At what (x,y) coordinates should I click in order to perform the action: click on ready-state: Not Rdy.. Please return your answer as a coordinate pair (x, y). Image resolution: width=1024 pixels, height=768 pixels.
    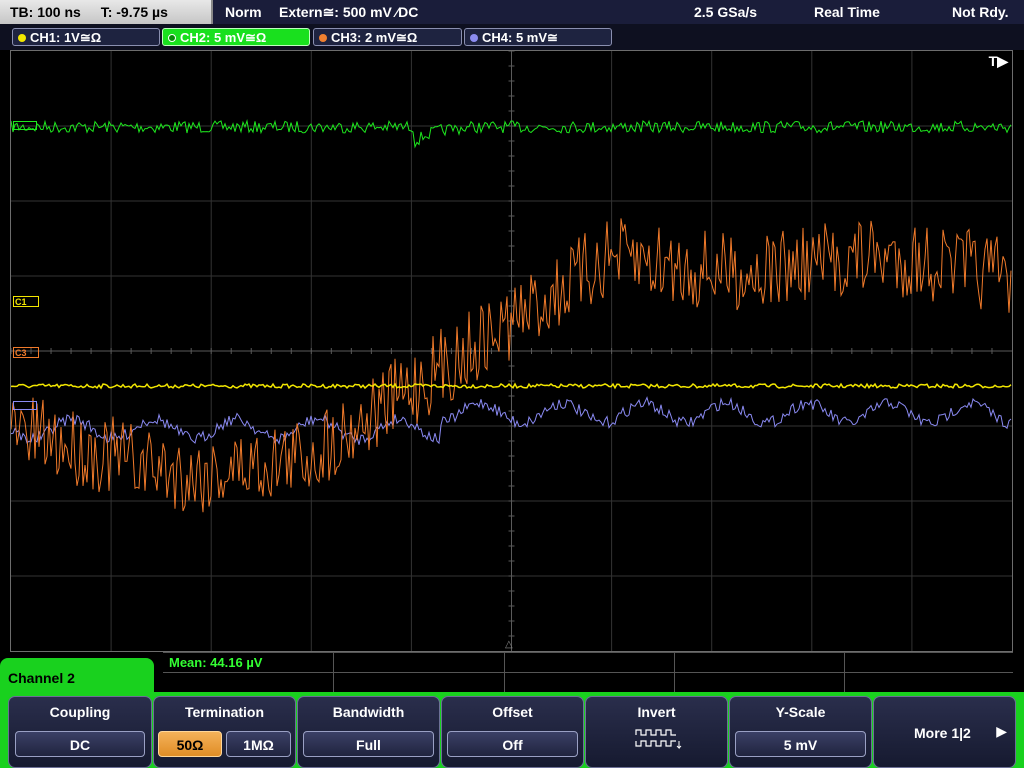
    Looking at the image, I should click on (980, 12).